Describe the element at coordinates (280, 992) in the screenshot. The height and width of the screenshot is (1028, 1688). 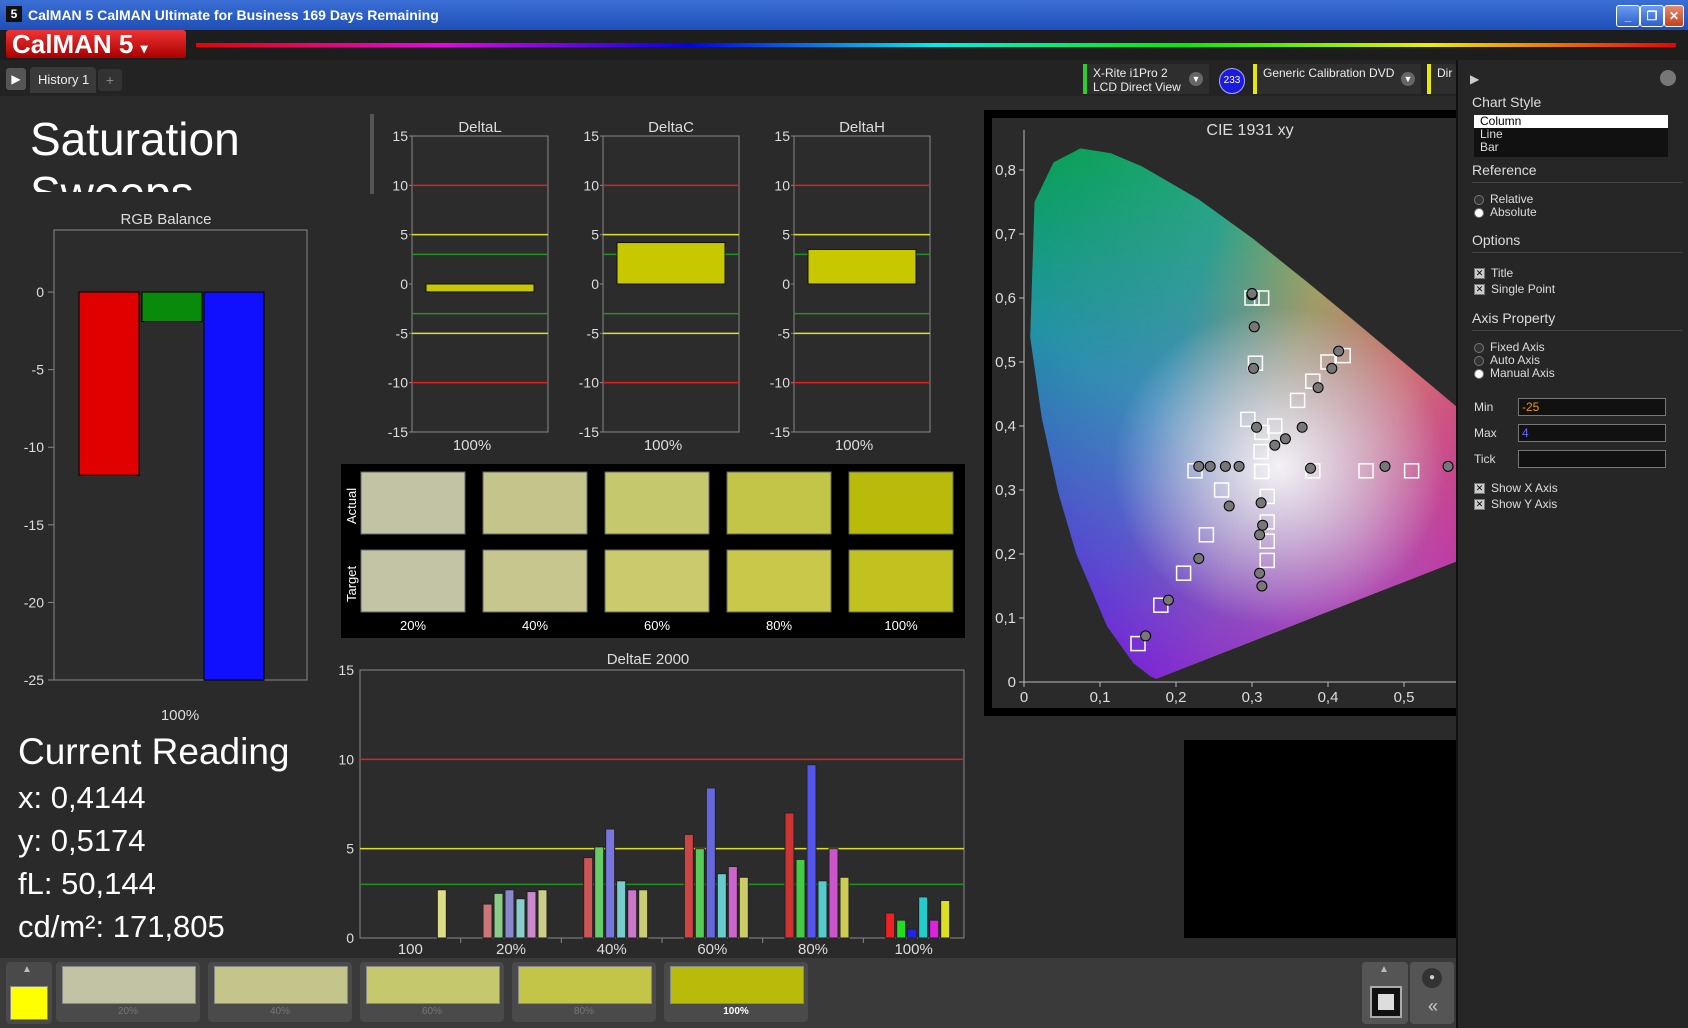
I see `bottom-swatch-40pct: 40%` at that location.